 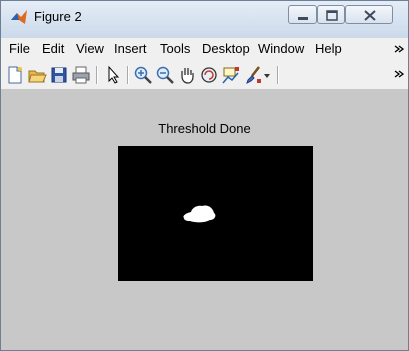 I want to click on menu-tools: Tools, so click(x=175, y=48).